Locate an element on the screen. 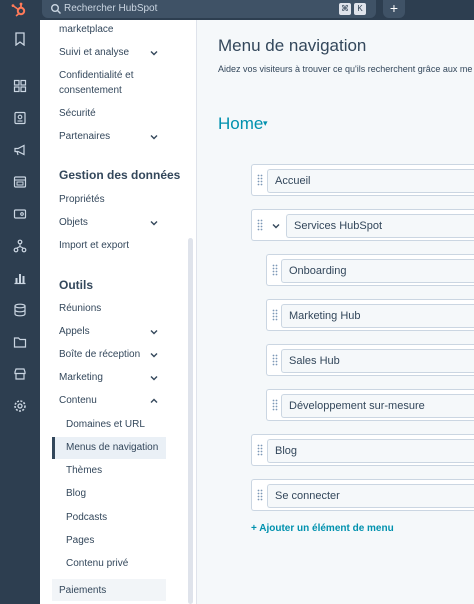  search-icon is located at coordinates (56, 9).